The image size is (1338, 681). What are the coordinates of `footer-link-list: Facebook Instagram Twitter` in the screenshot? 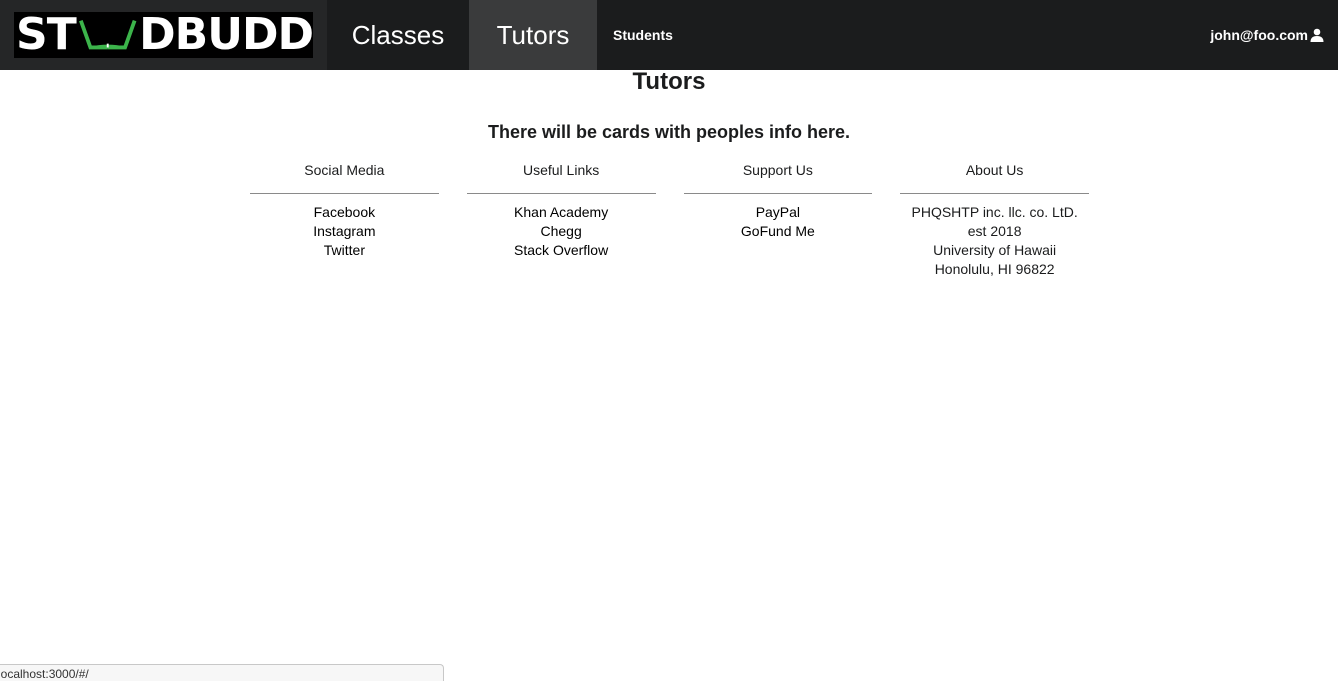 It's located at (344, 227).